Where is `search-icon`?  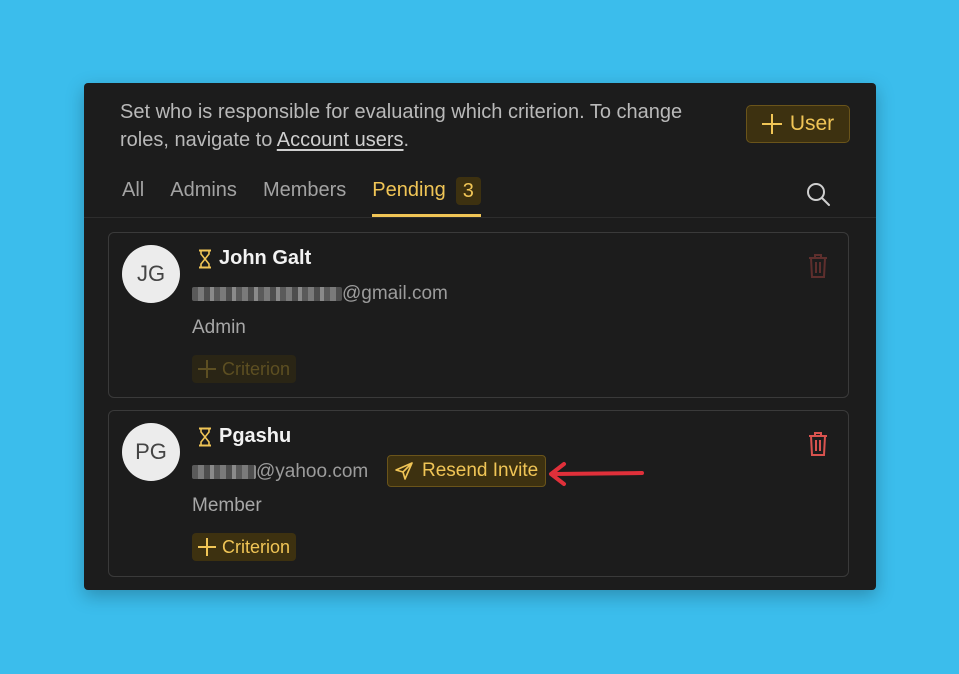
search-icon is located at coordinates (818, 194).